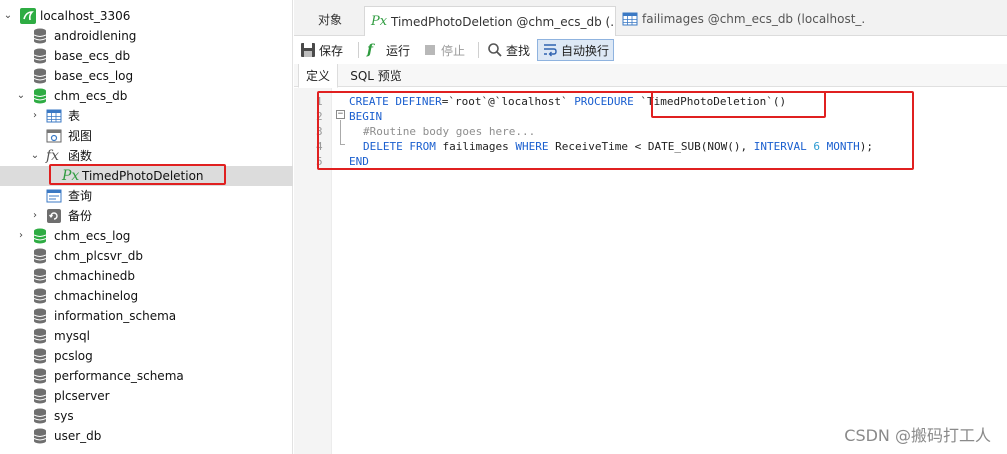 Image resolution: width=1007 pixels, height=454 pixels. I want to click on tree-group-views: 视图, so click(146, 136).